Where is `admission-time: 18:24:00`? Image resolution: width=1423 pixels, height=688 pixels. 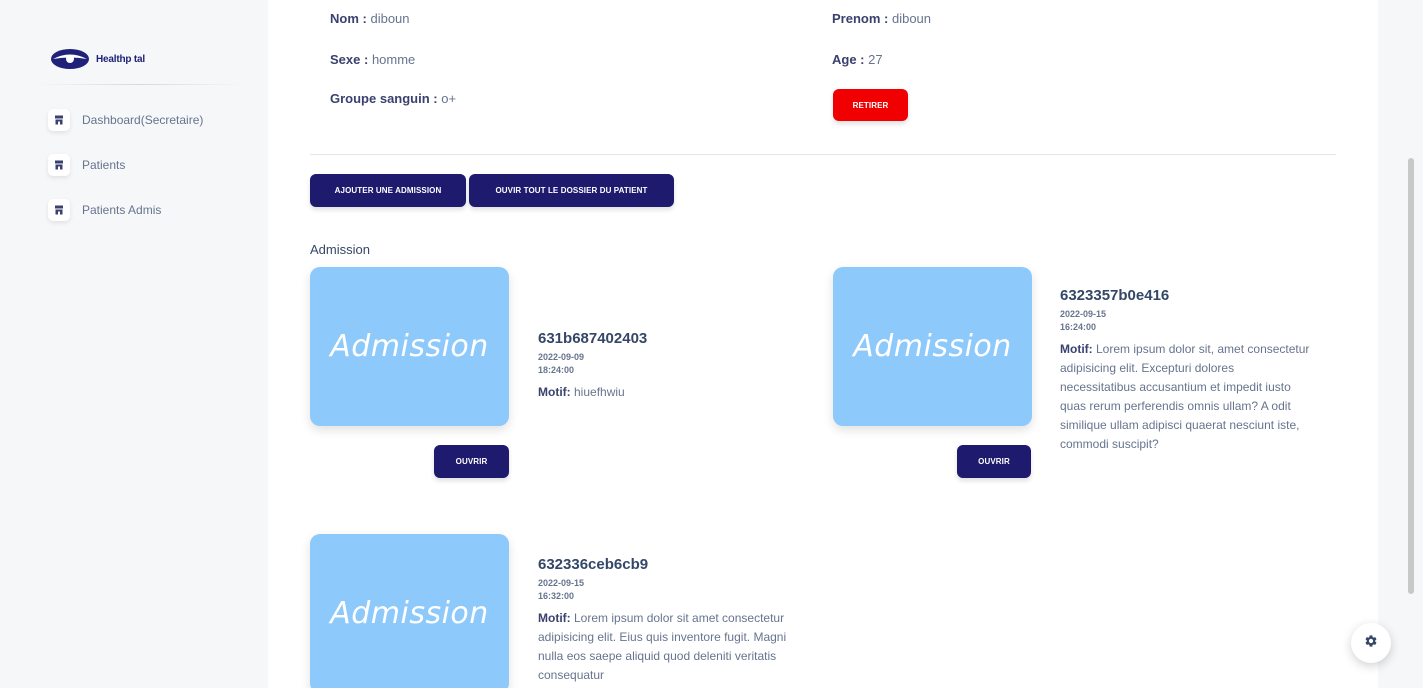
admission-time: 18:24:00 is located at coordinates (556, 370).